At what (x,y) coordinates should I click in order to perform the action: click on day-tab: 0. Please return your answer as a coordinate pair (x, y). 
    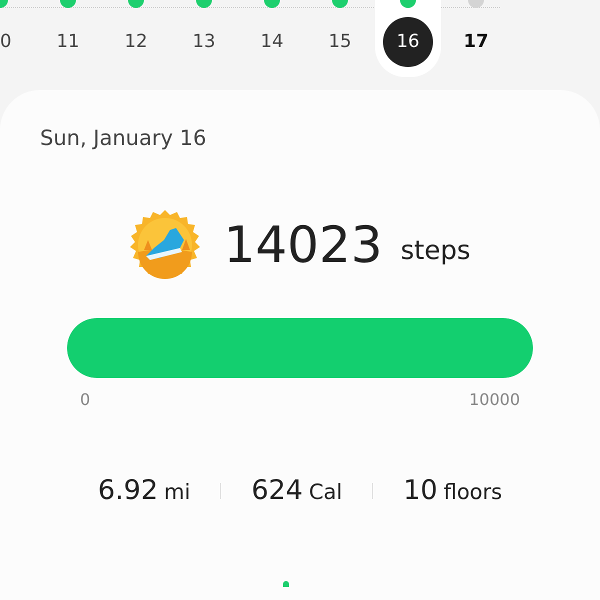
    Looking at the image, I should click on (6, 42).